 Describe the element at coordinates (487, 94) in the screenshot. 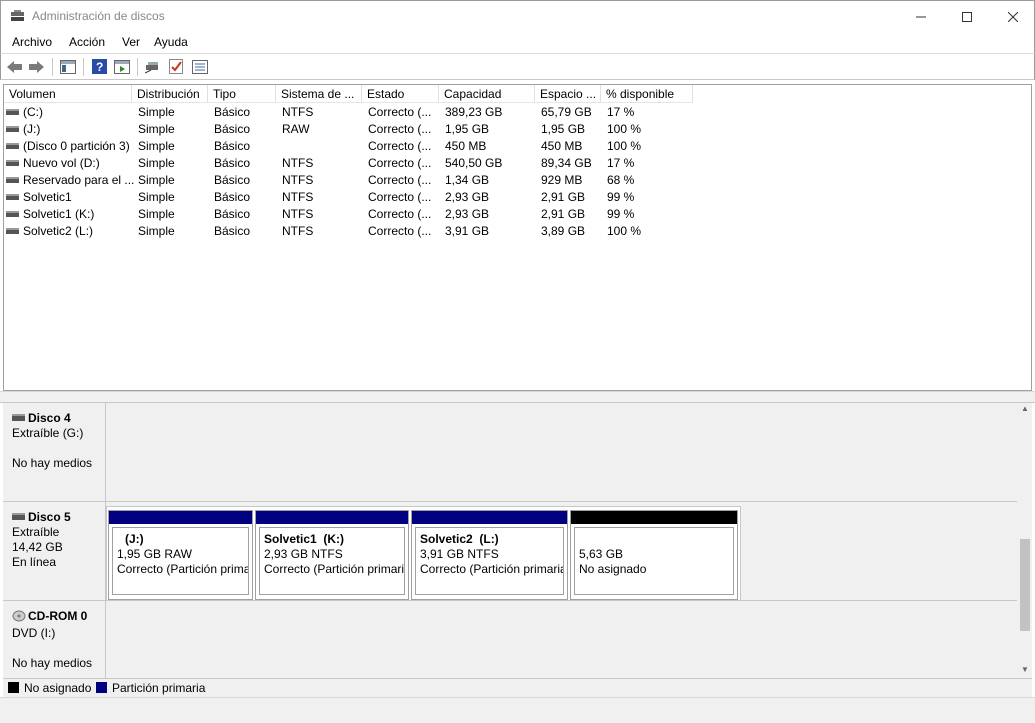

I see `col-capacidad: Capacidad` at that location.